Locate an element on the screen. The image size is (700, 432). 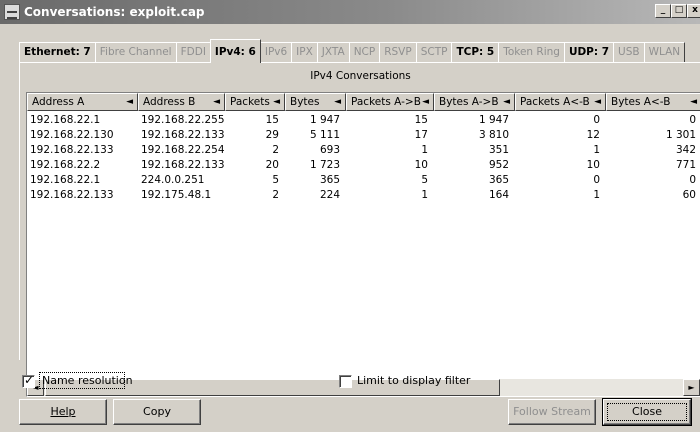
table-row: 192.168.22.133 192.168.22.254 2 693 1 351 1 342 is located at coordinates (363, 150).